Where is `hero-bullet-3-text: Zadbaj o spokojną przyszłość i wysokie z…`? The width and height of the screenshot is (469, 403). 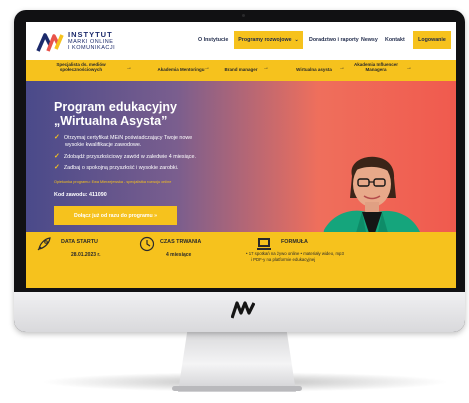 hero-bullet-3-text: Zadbaj o spokojną przyszłość i wysokie z… is located at coordinates (121, 168).